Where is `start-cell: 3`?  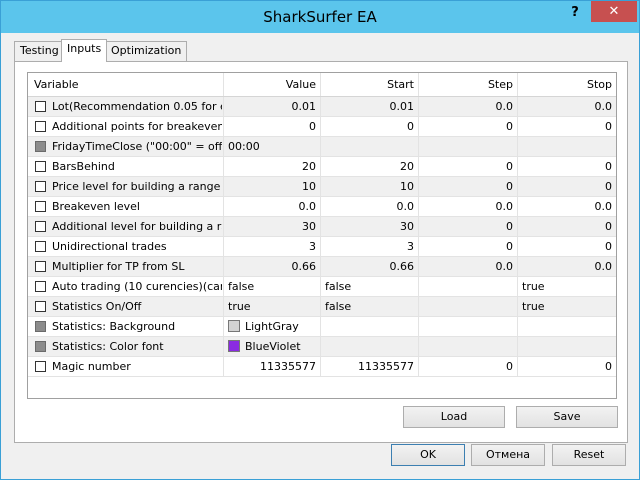
start-cell: 3 is located at coordinates (370, 246).